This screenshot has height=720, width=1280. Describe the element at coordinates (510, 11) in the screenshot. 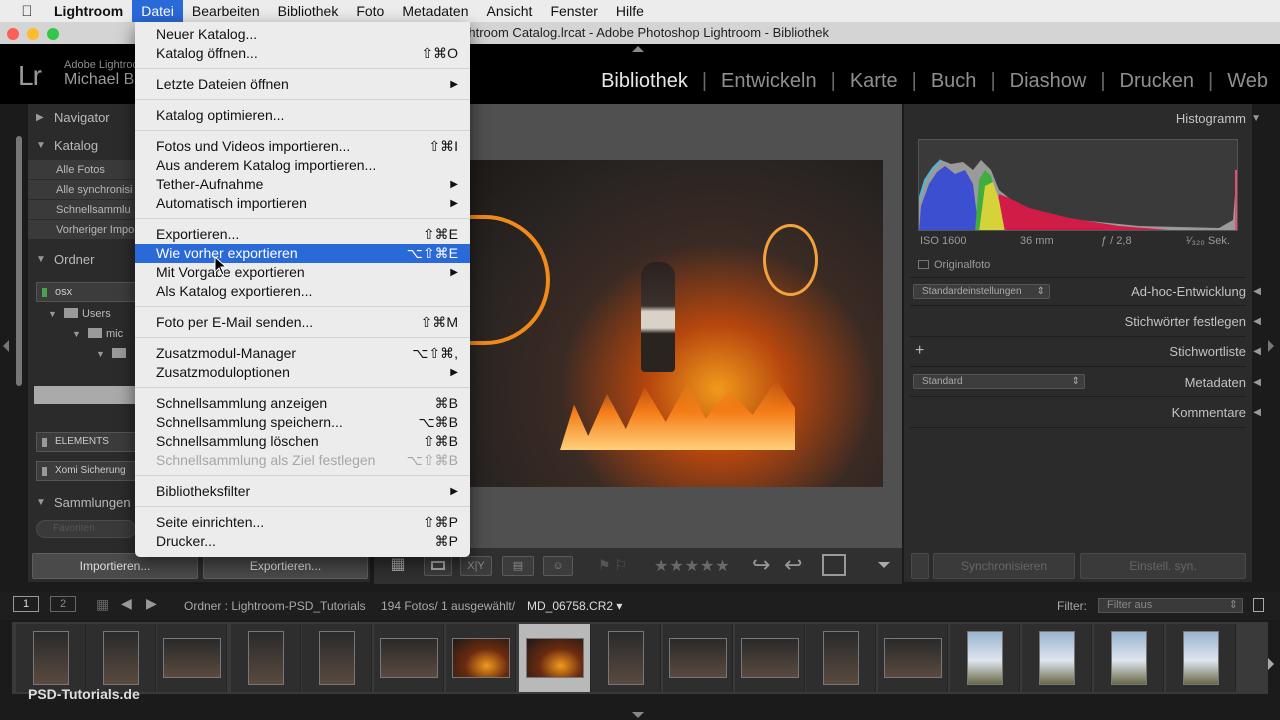

I see `menu-ansicht: Ansicht` at that location.